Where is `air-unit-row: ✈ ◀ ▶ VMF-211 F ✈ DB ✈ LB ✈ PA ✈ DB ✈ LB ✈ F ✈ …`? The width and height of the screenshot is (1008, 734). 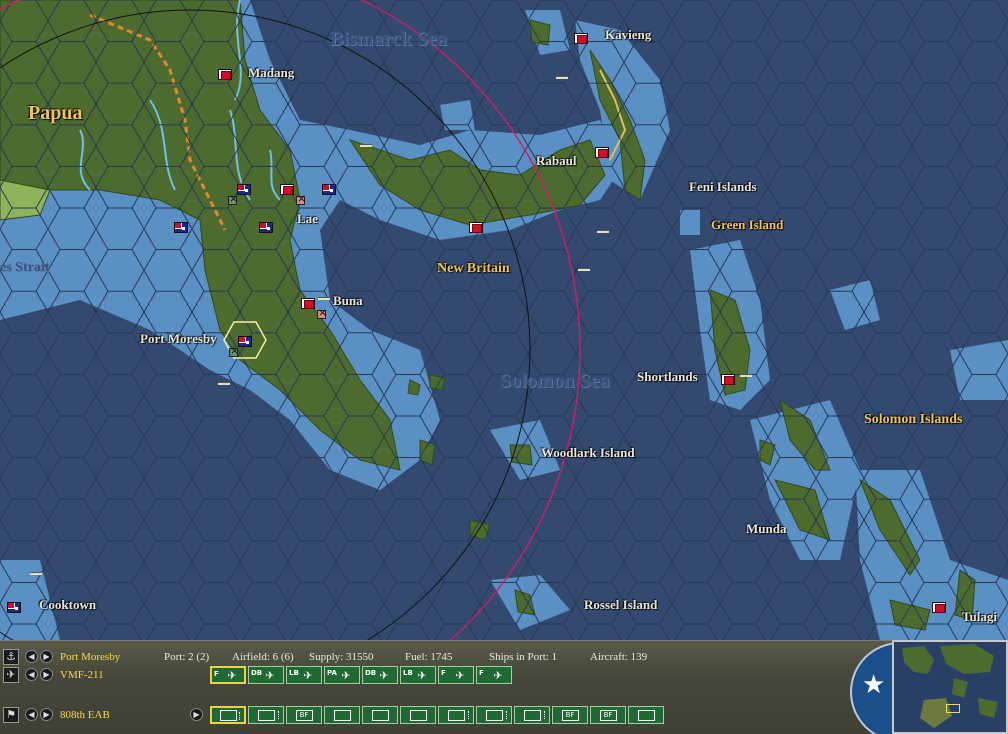
air-unit-row: ✈ ◀ ▶ VMF-211 F ✈ DB ✈ LB ✈ PA ✈ DB ✈ LB ✈ F ✈ … is located at coordinates (425, 674).